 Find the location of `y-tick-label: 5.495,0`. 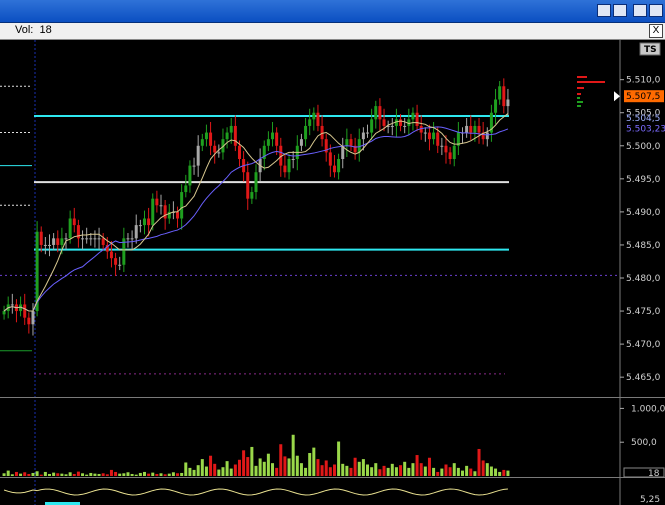

y-tick-label: 5.495,0 is located at coordinates (643, 180).